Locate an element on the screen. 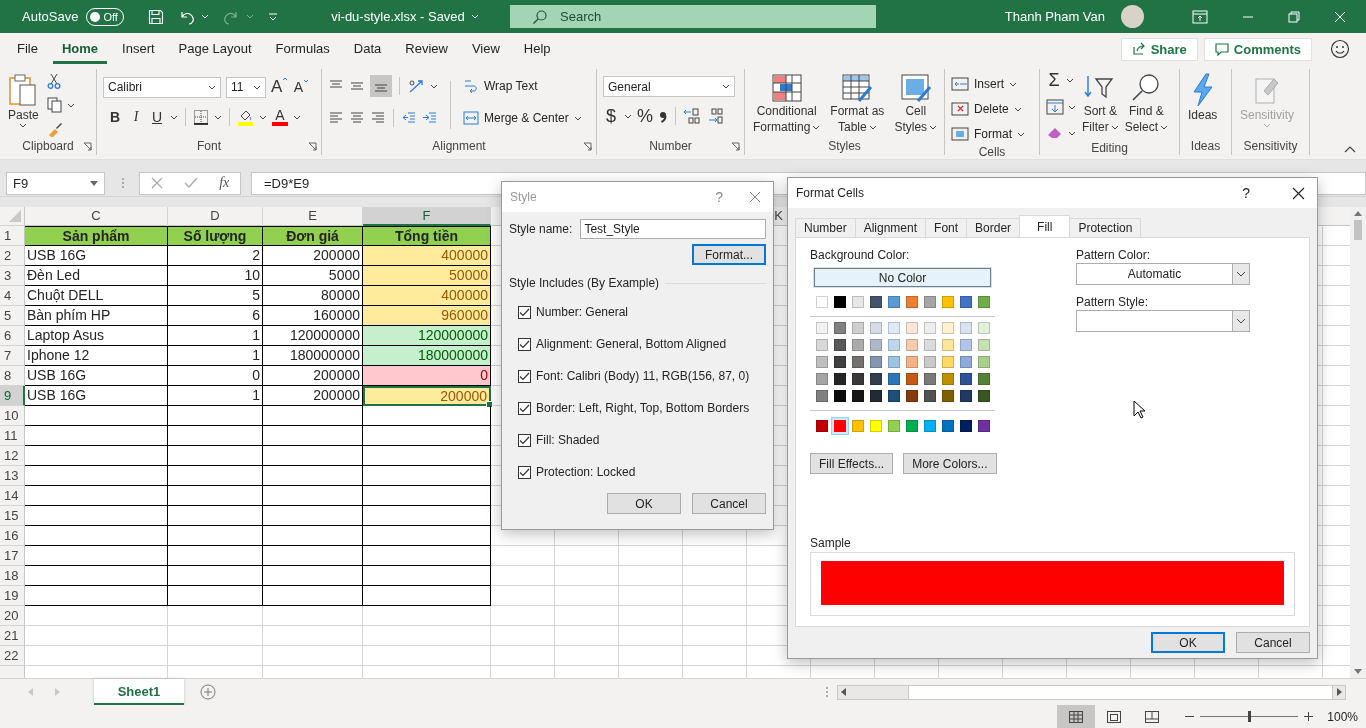 The width and height of the screenshot is (1366, 728). dialog-launcher-icon is located at coordinates (312, 146).